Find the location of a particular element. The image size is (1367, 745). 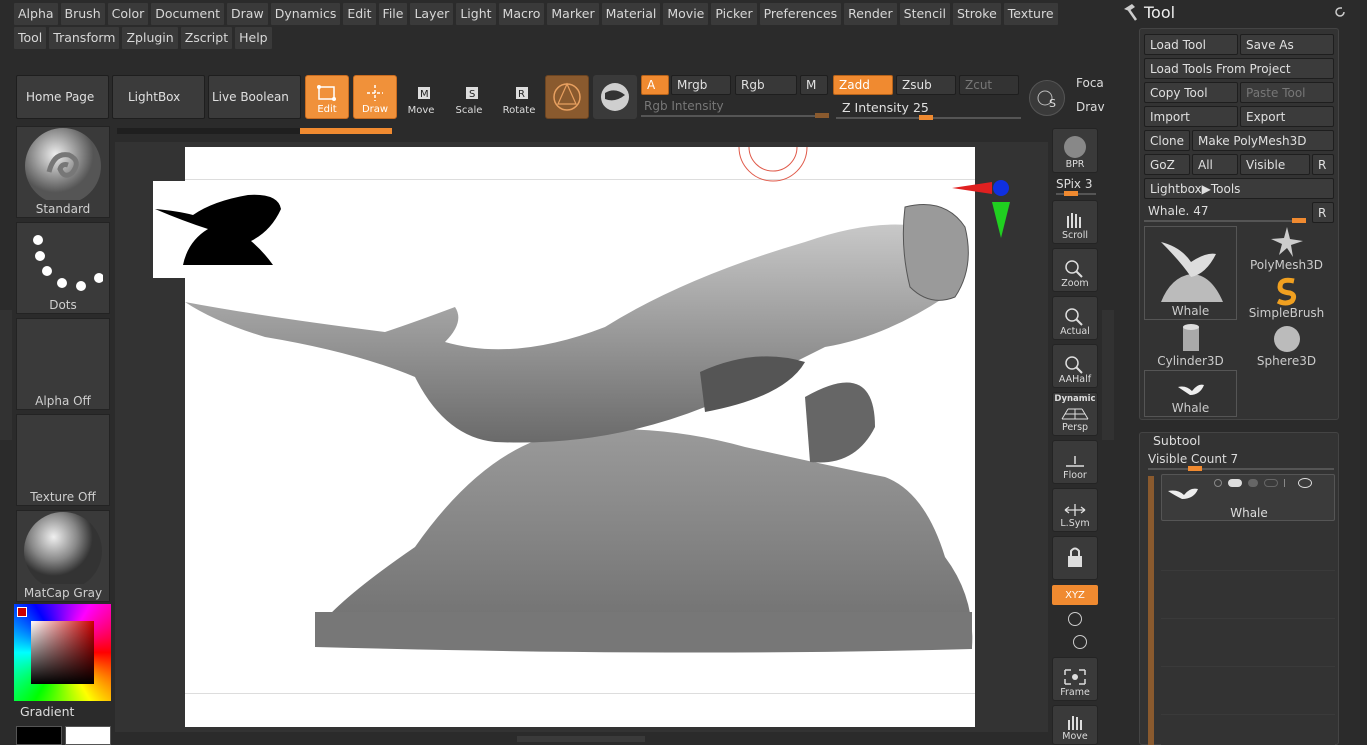

current-tool-thumb is located at coordinates (1299, 220).